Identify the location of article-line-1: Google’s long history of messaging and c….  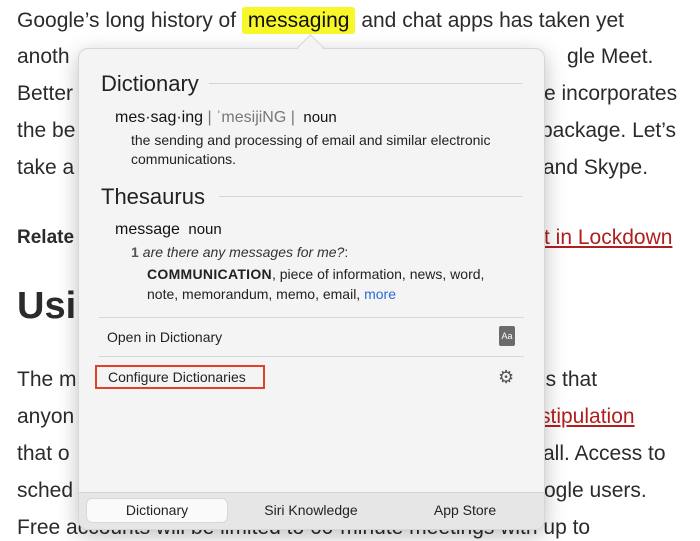
(321, 20).